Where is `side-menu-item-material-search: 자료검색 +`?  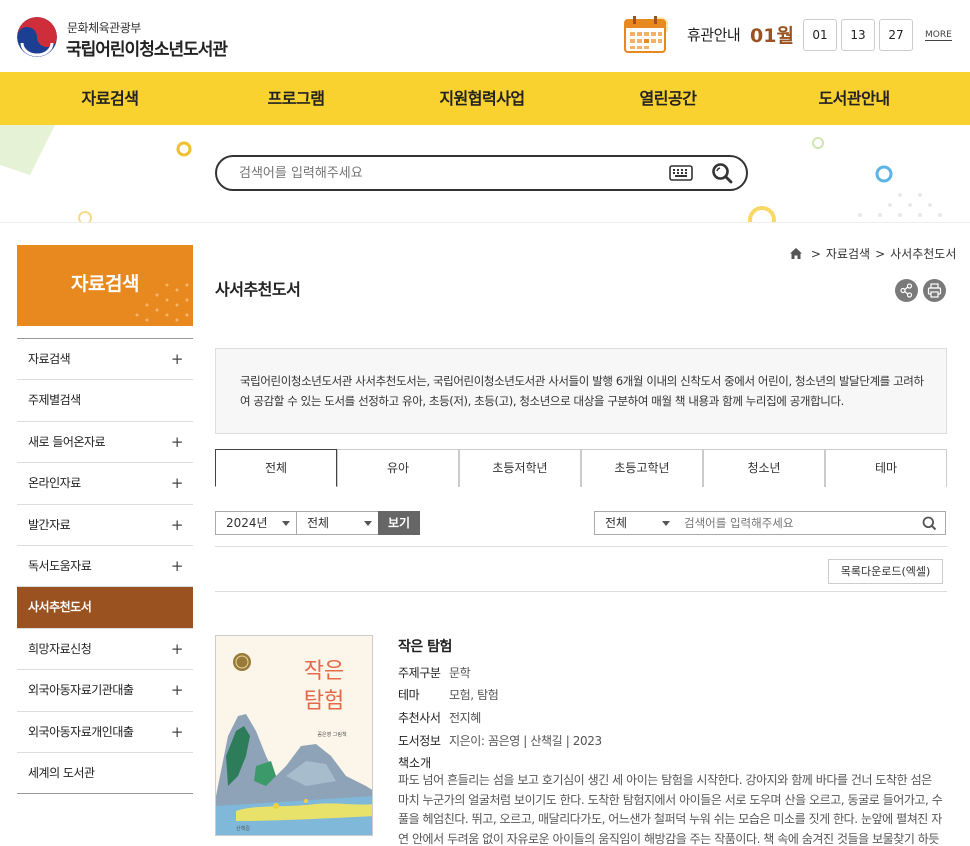 side-menu-item-material-search: 자료검색 + is located at coordinates (105, 360).